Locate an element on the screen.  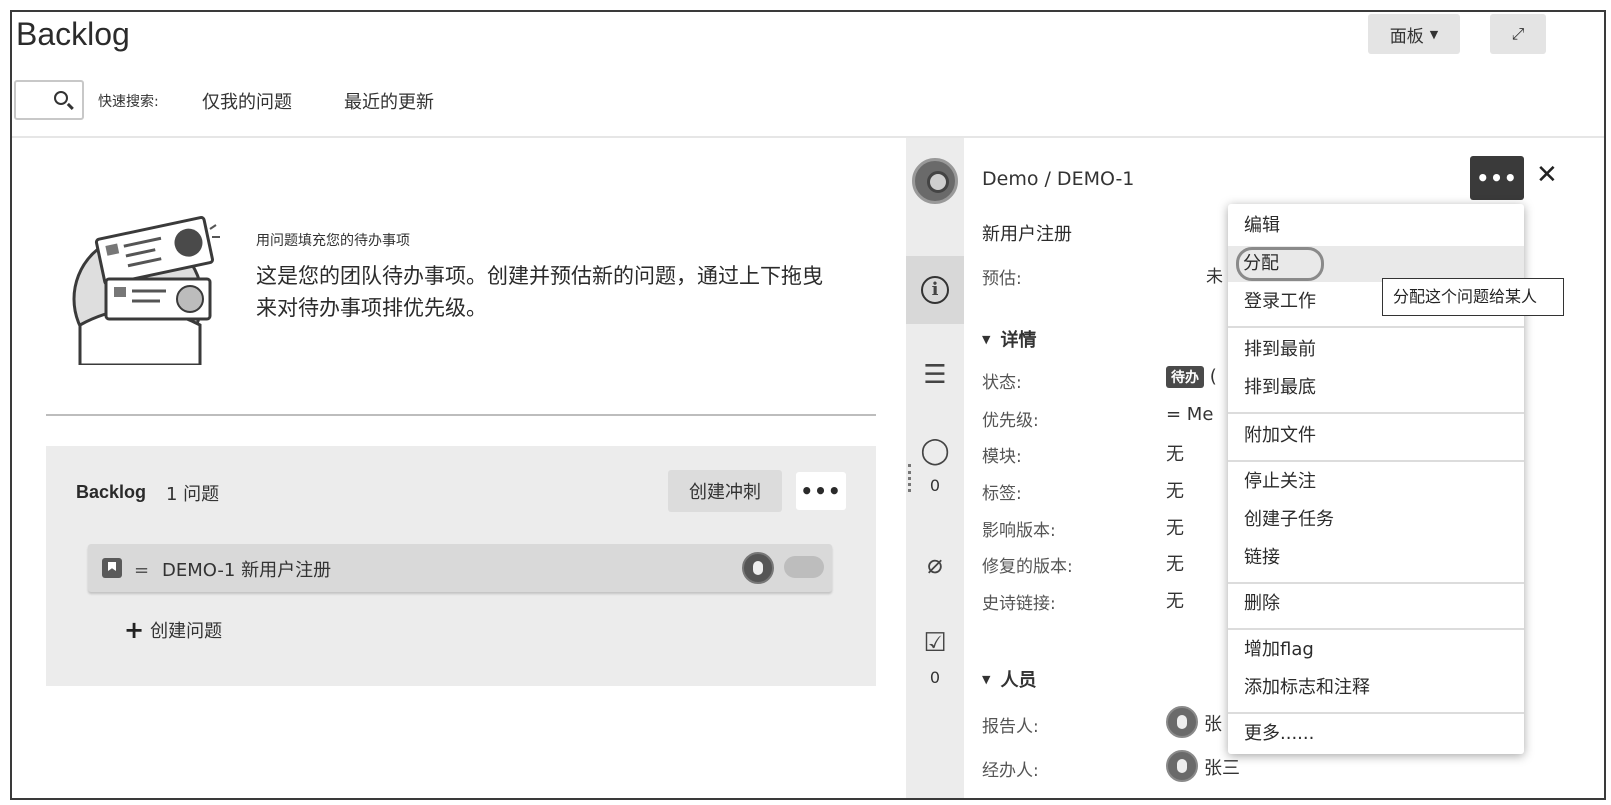
section-divider is located at coordinates (461, 415).